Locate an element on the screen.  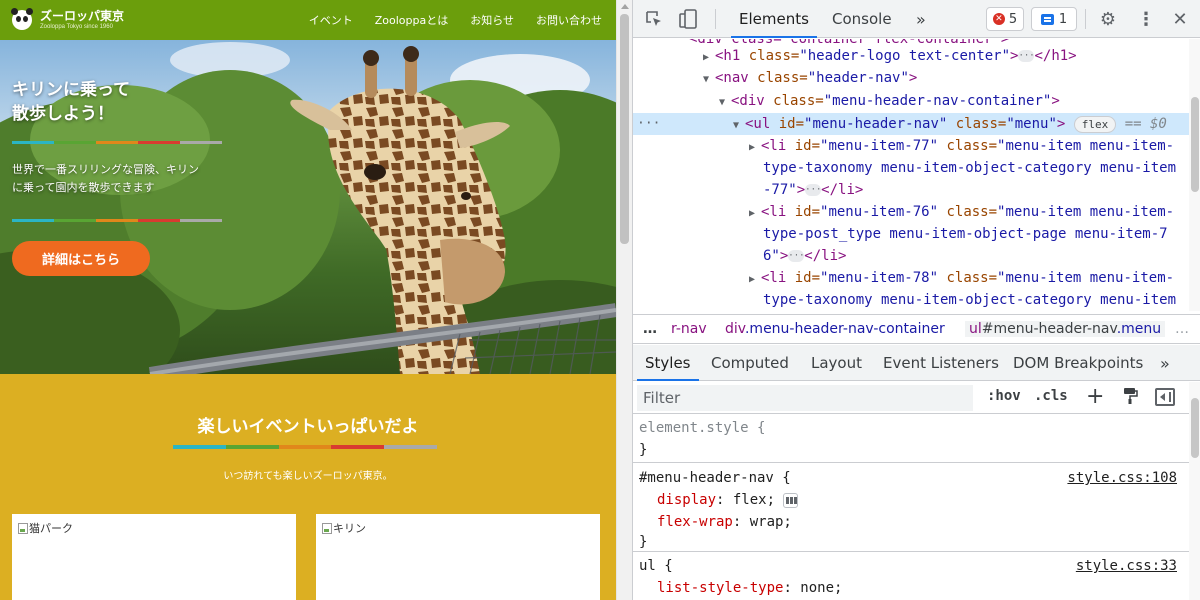
nav-link-events: イベント is located at coordinates (331, 20).